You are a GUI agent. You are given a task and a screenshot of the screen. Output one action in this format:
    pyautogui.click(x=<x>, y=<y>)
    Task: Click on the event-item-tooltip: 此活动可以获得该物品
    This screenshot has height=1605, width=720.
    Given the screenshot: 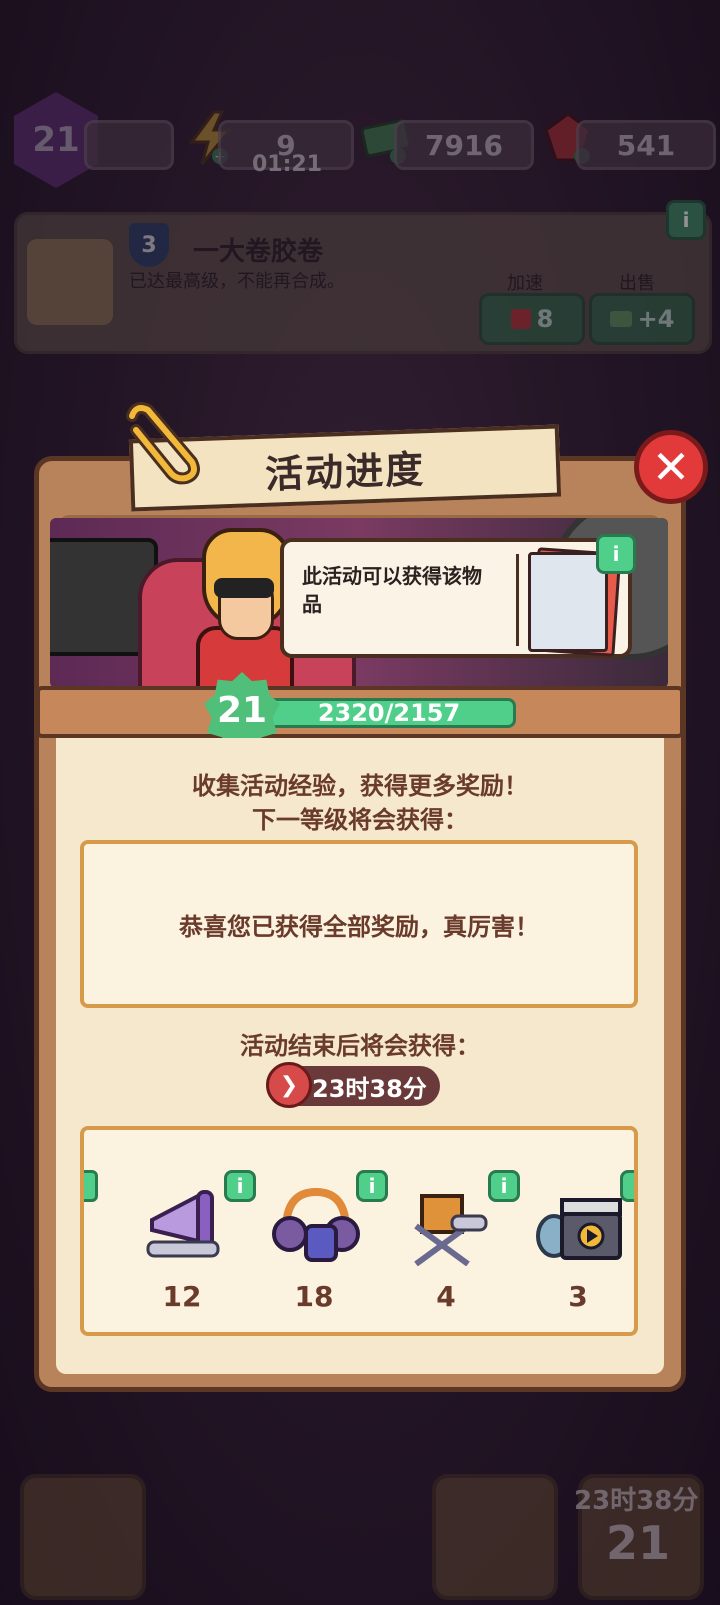 What is the action you would take?
    pyautogui.click(x=456, y=598)
    